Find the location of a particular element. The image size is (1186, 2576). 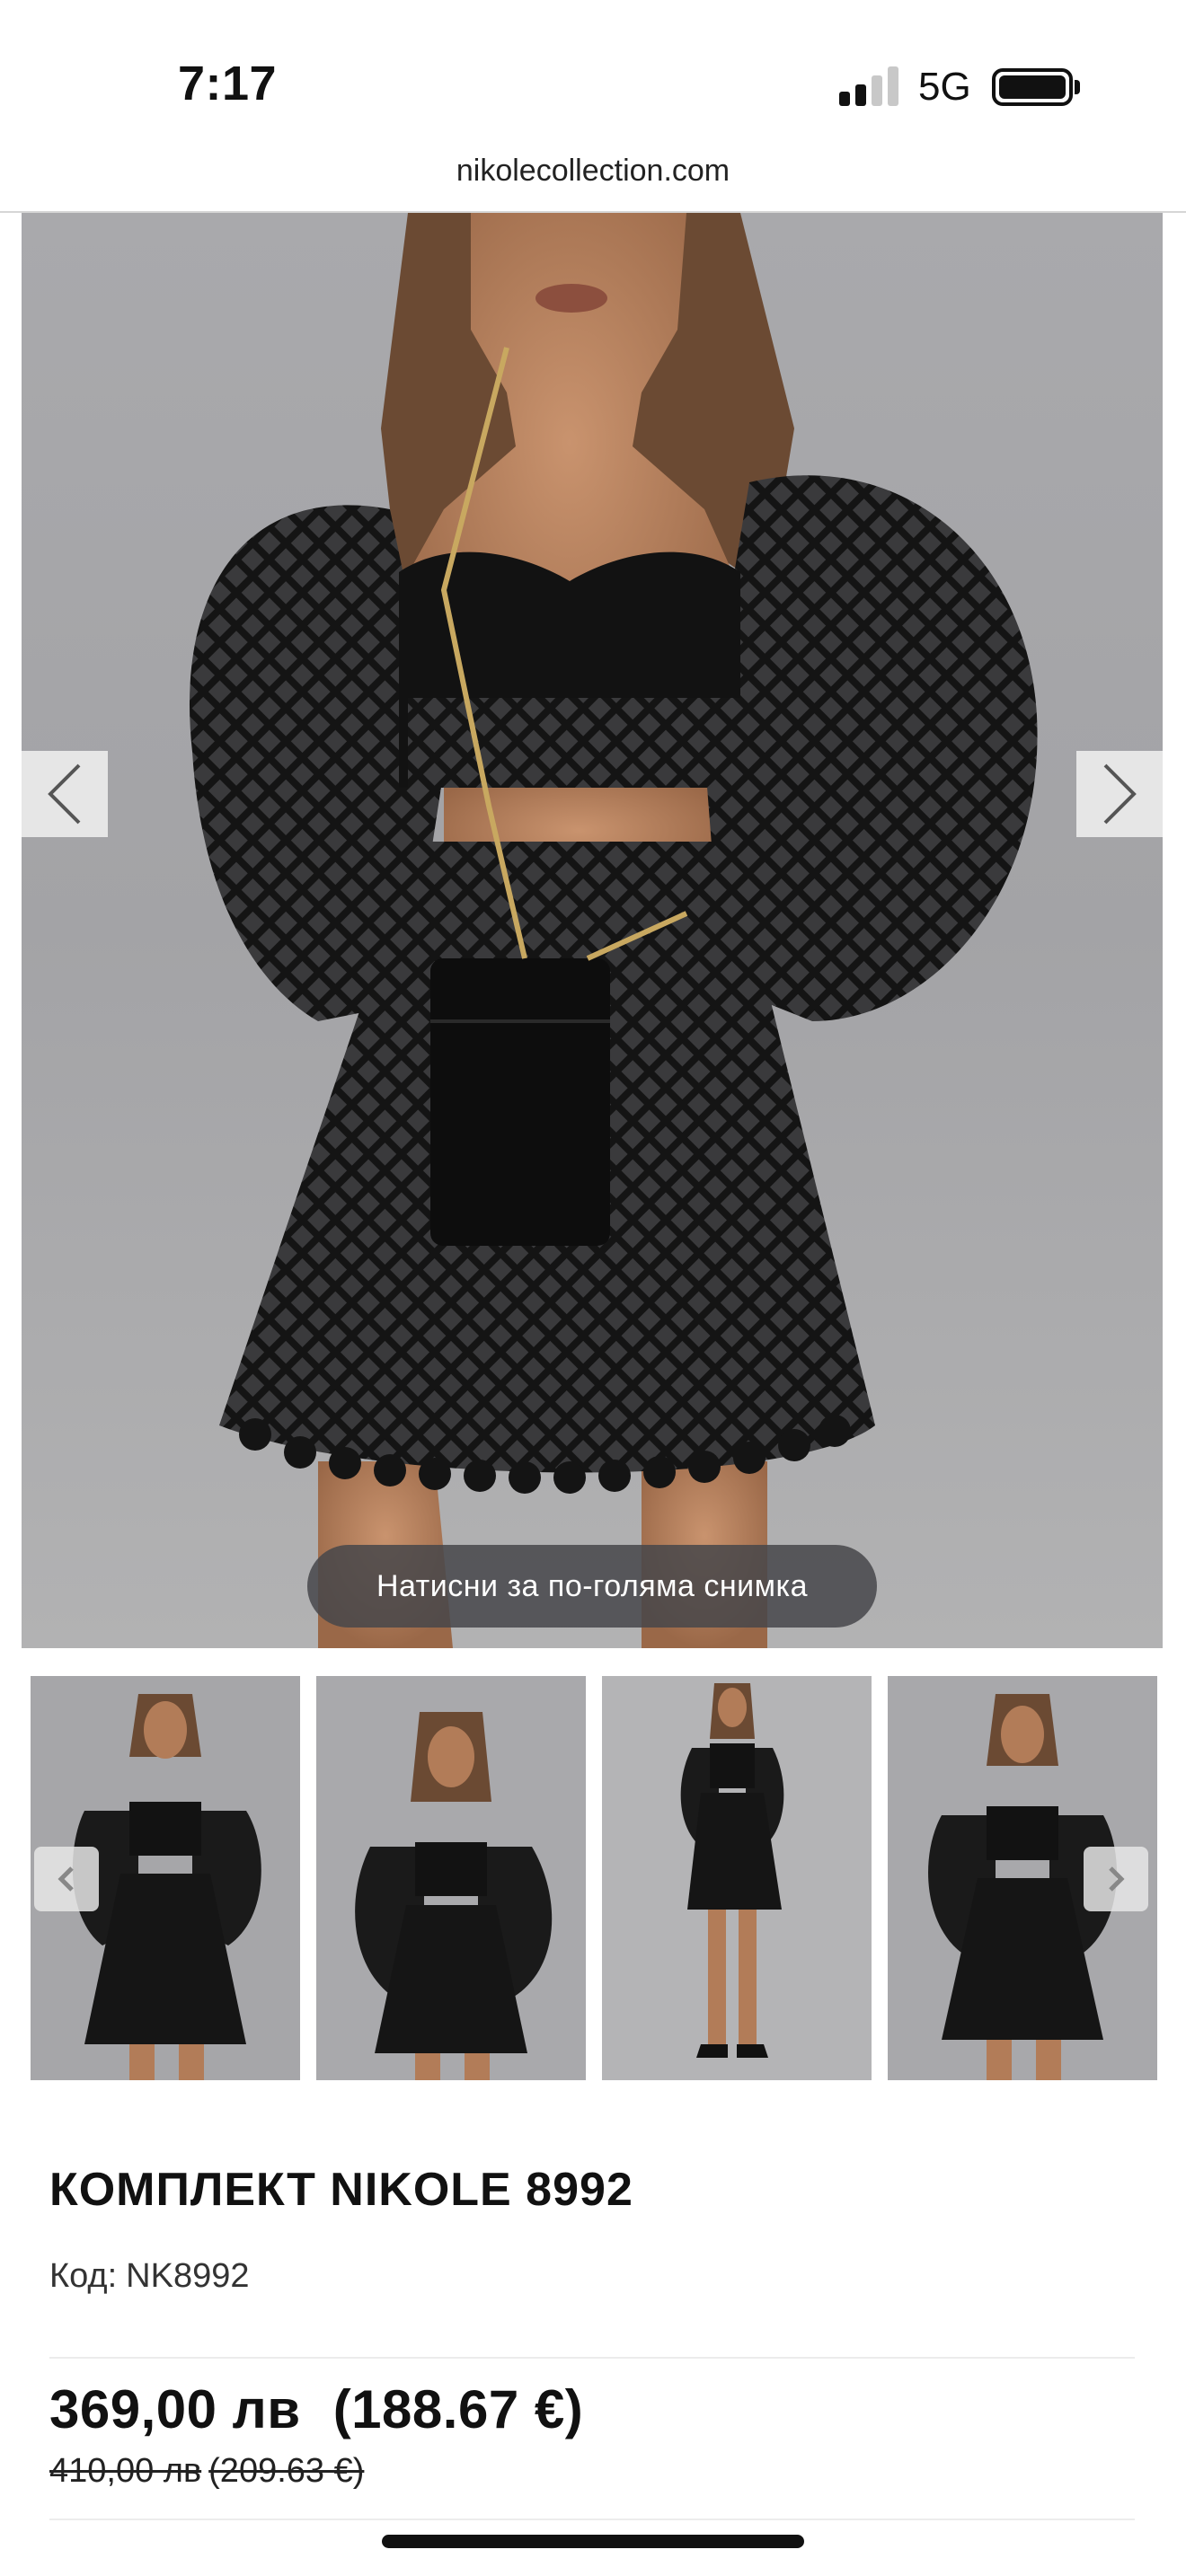

thumbnail-prev-button is located at coordinates (66, 1879).